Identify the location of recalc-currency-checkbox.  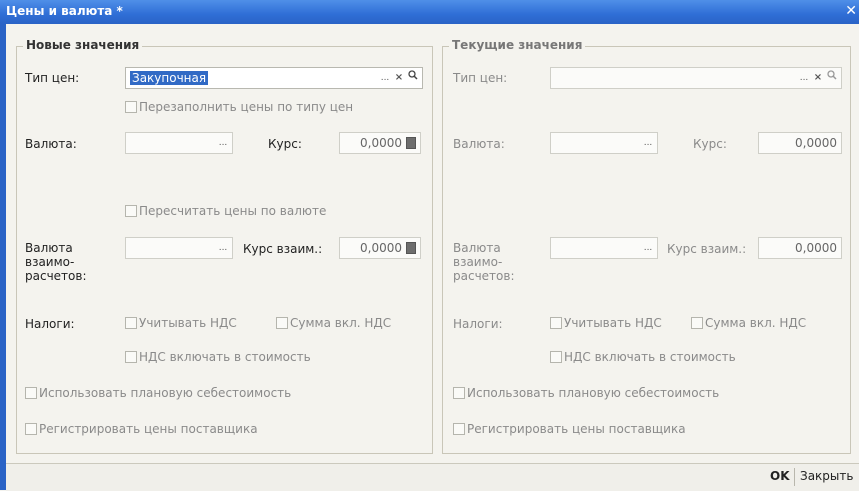
(131, 211).